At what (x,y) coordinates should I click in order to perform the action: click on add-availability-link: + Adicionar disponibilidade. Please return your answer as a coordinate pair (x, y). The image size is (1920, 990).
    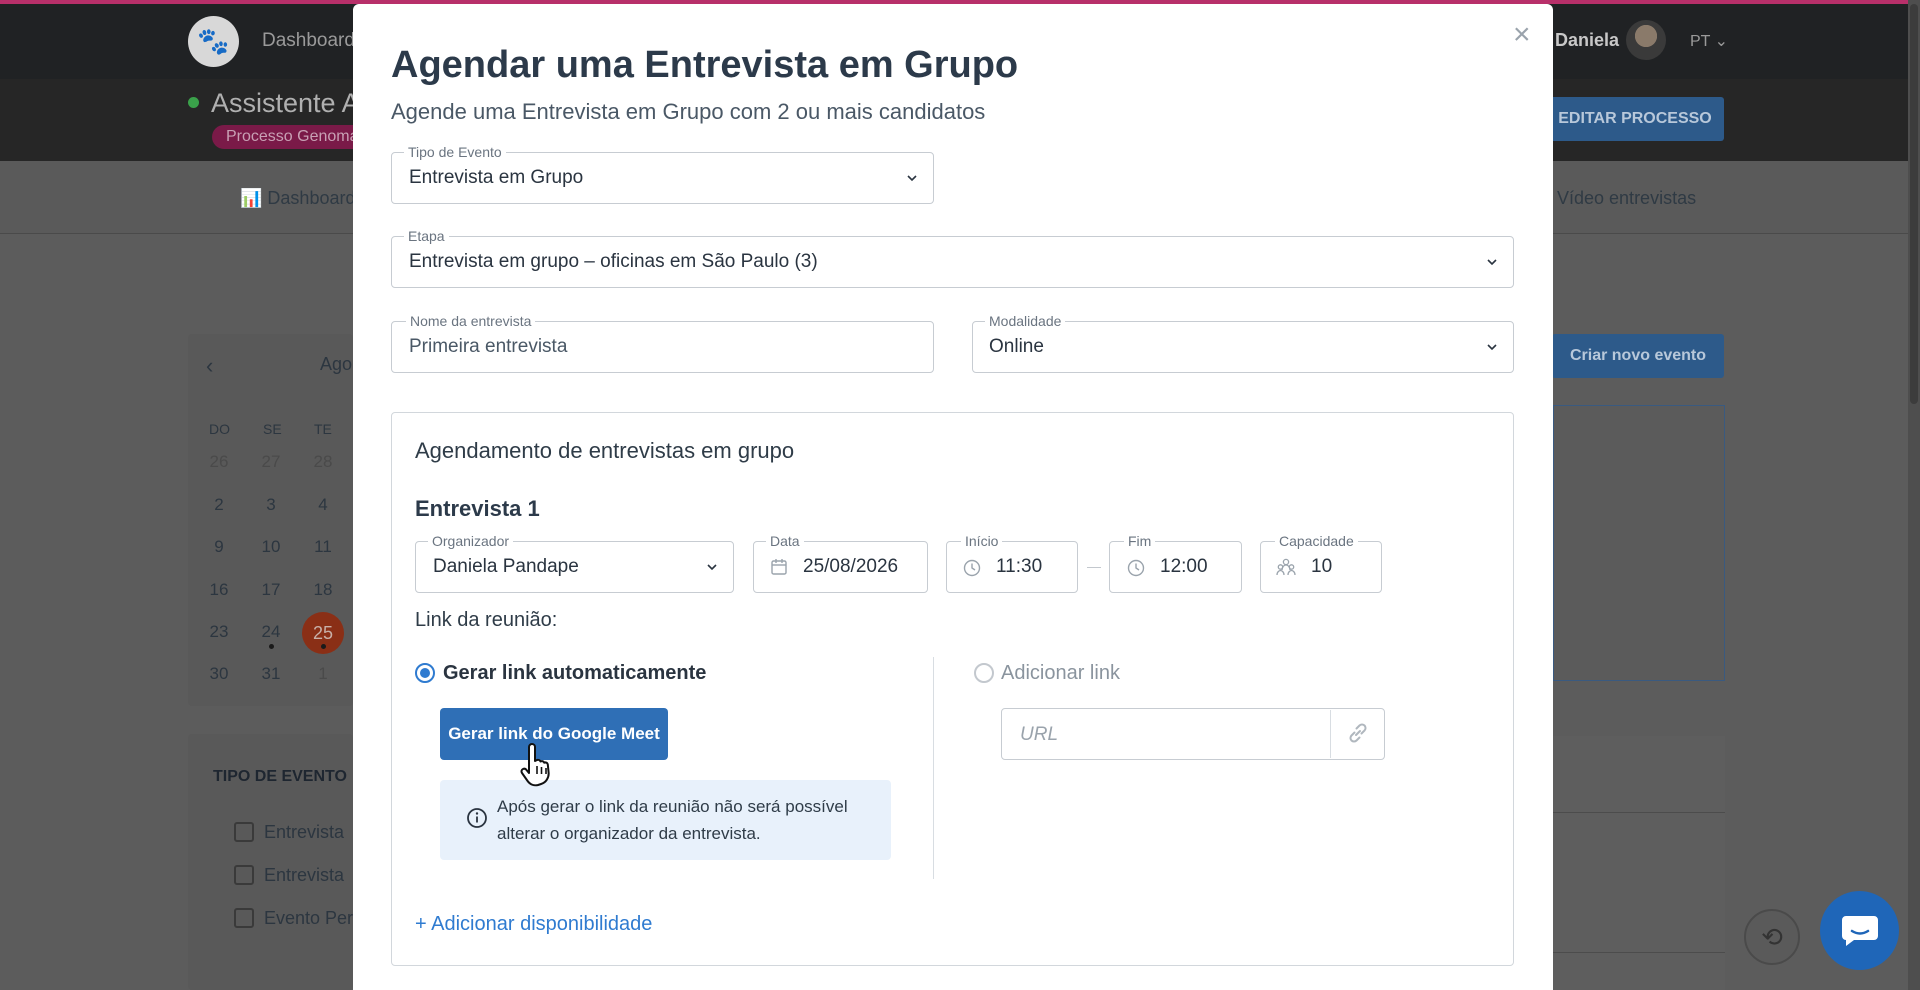
    Looking at the image, I should click on (533, 924).